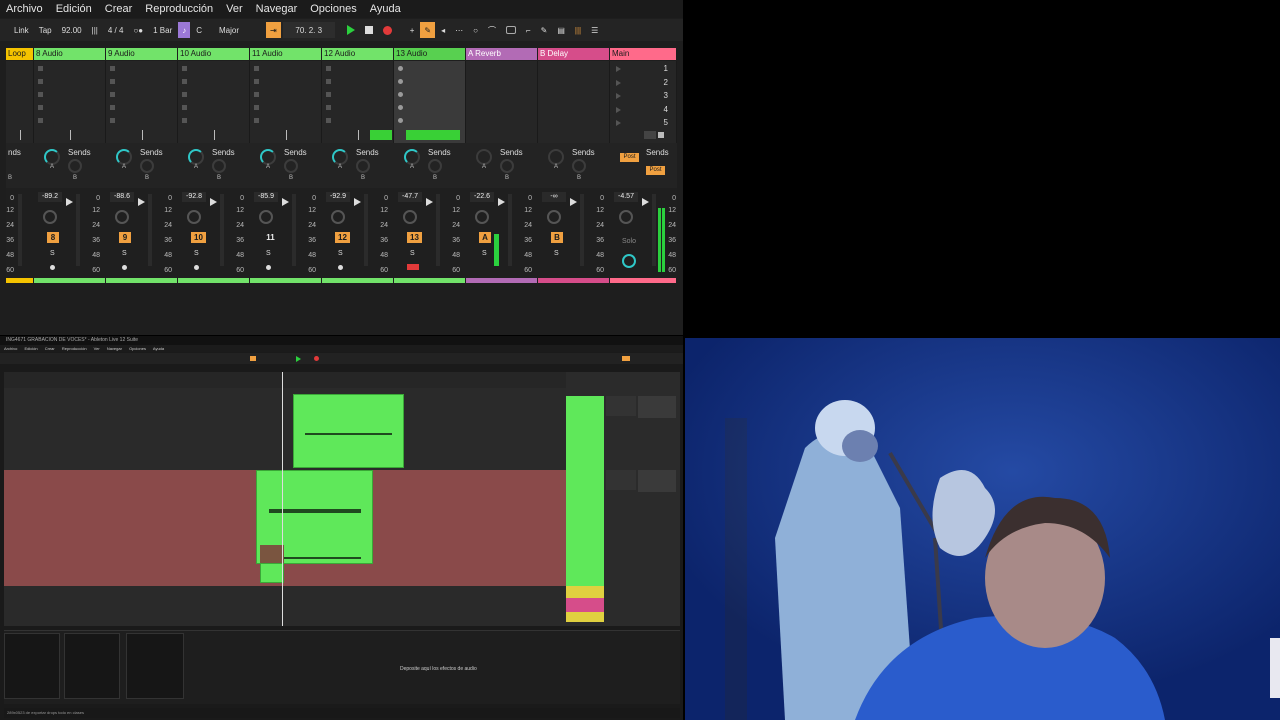 This screenshot has height=720, width=1280. Describe the element at coordinates (351, 30) in the screenshot. I see `play-button` at that location.